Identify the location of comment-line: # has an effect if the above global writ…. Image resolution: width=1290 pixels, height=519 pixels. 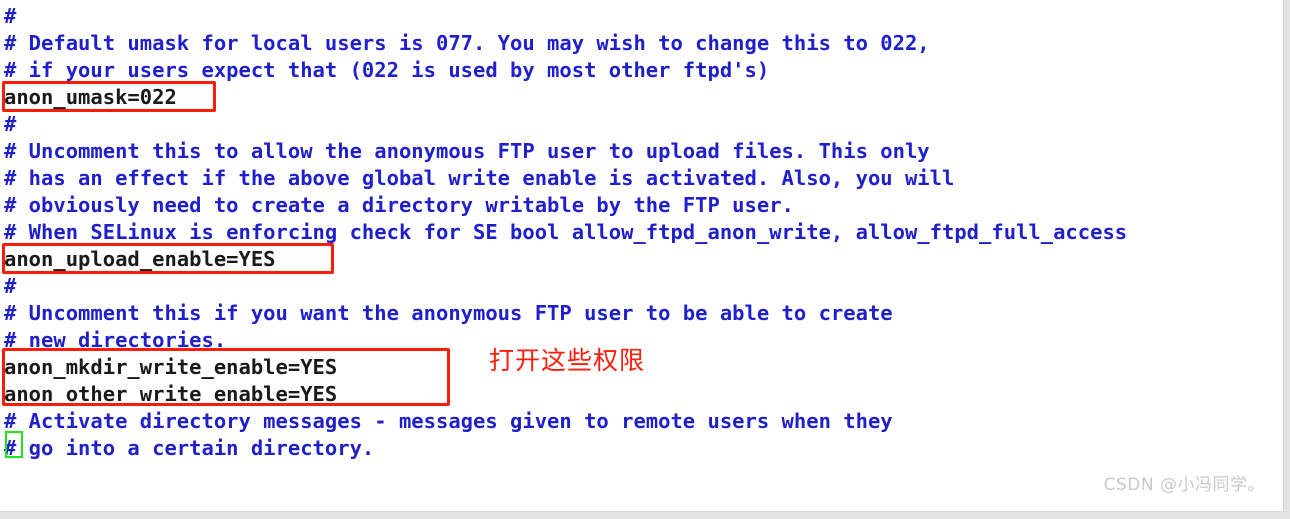
(479, 178).